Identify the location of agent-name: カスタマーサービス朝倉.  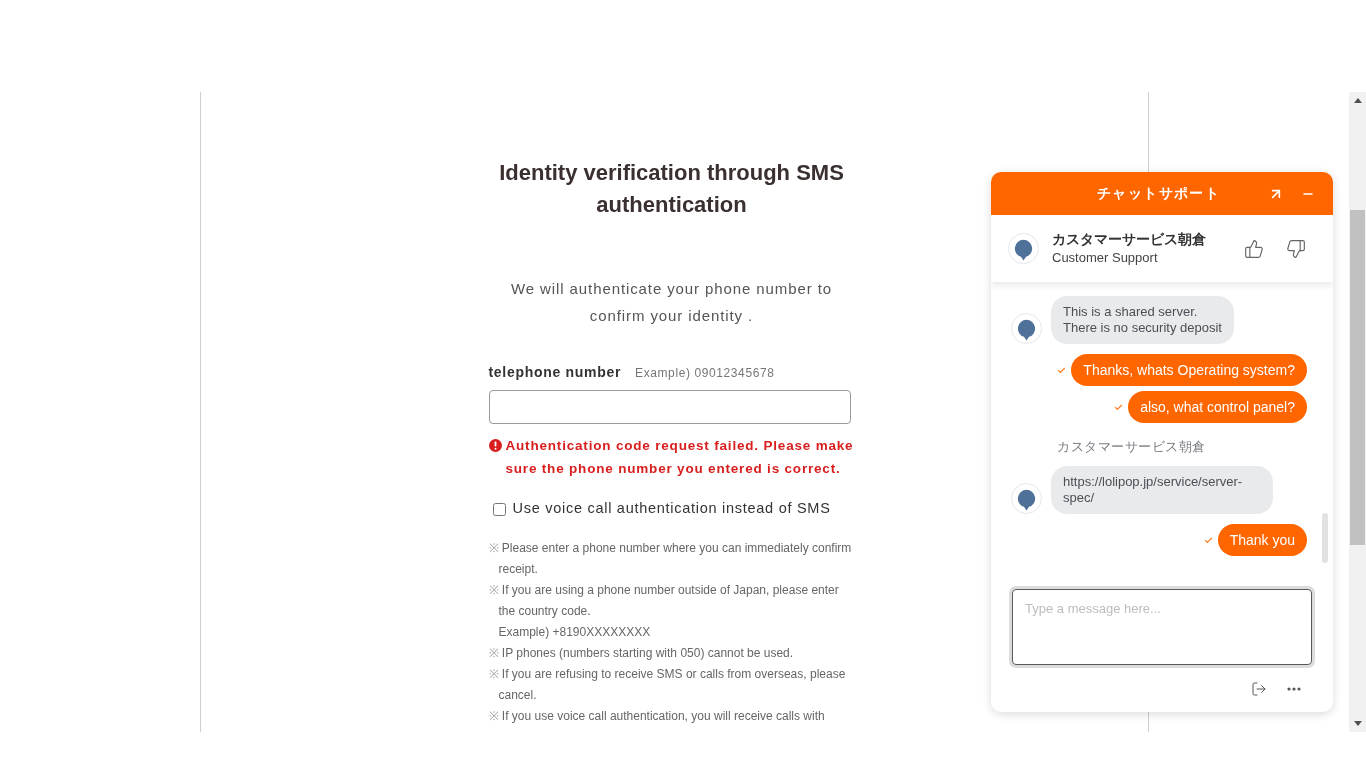
(1129, 240).